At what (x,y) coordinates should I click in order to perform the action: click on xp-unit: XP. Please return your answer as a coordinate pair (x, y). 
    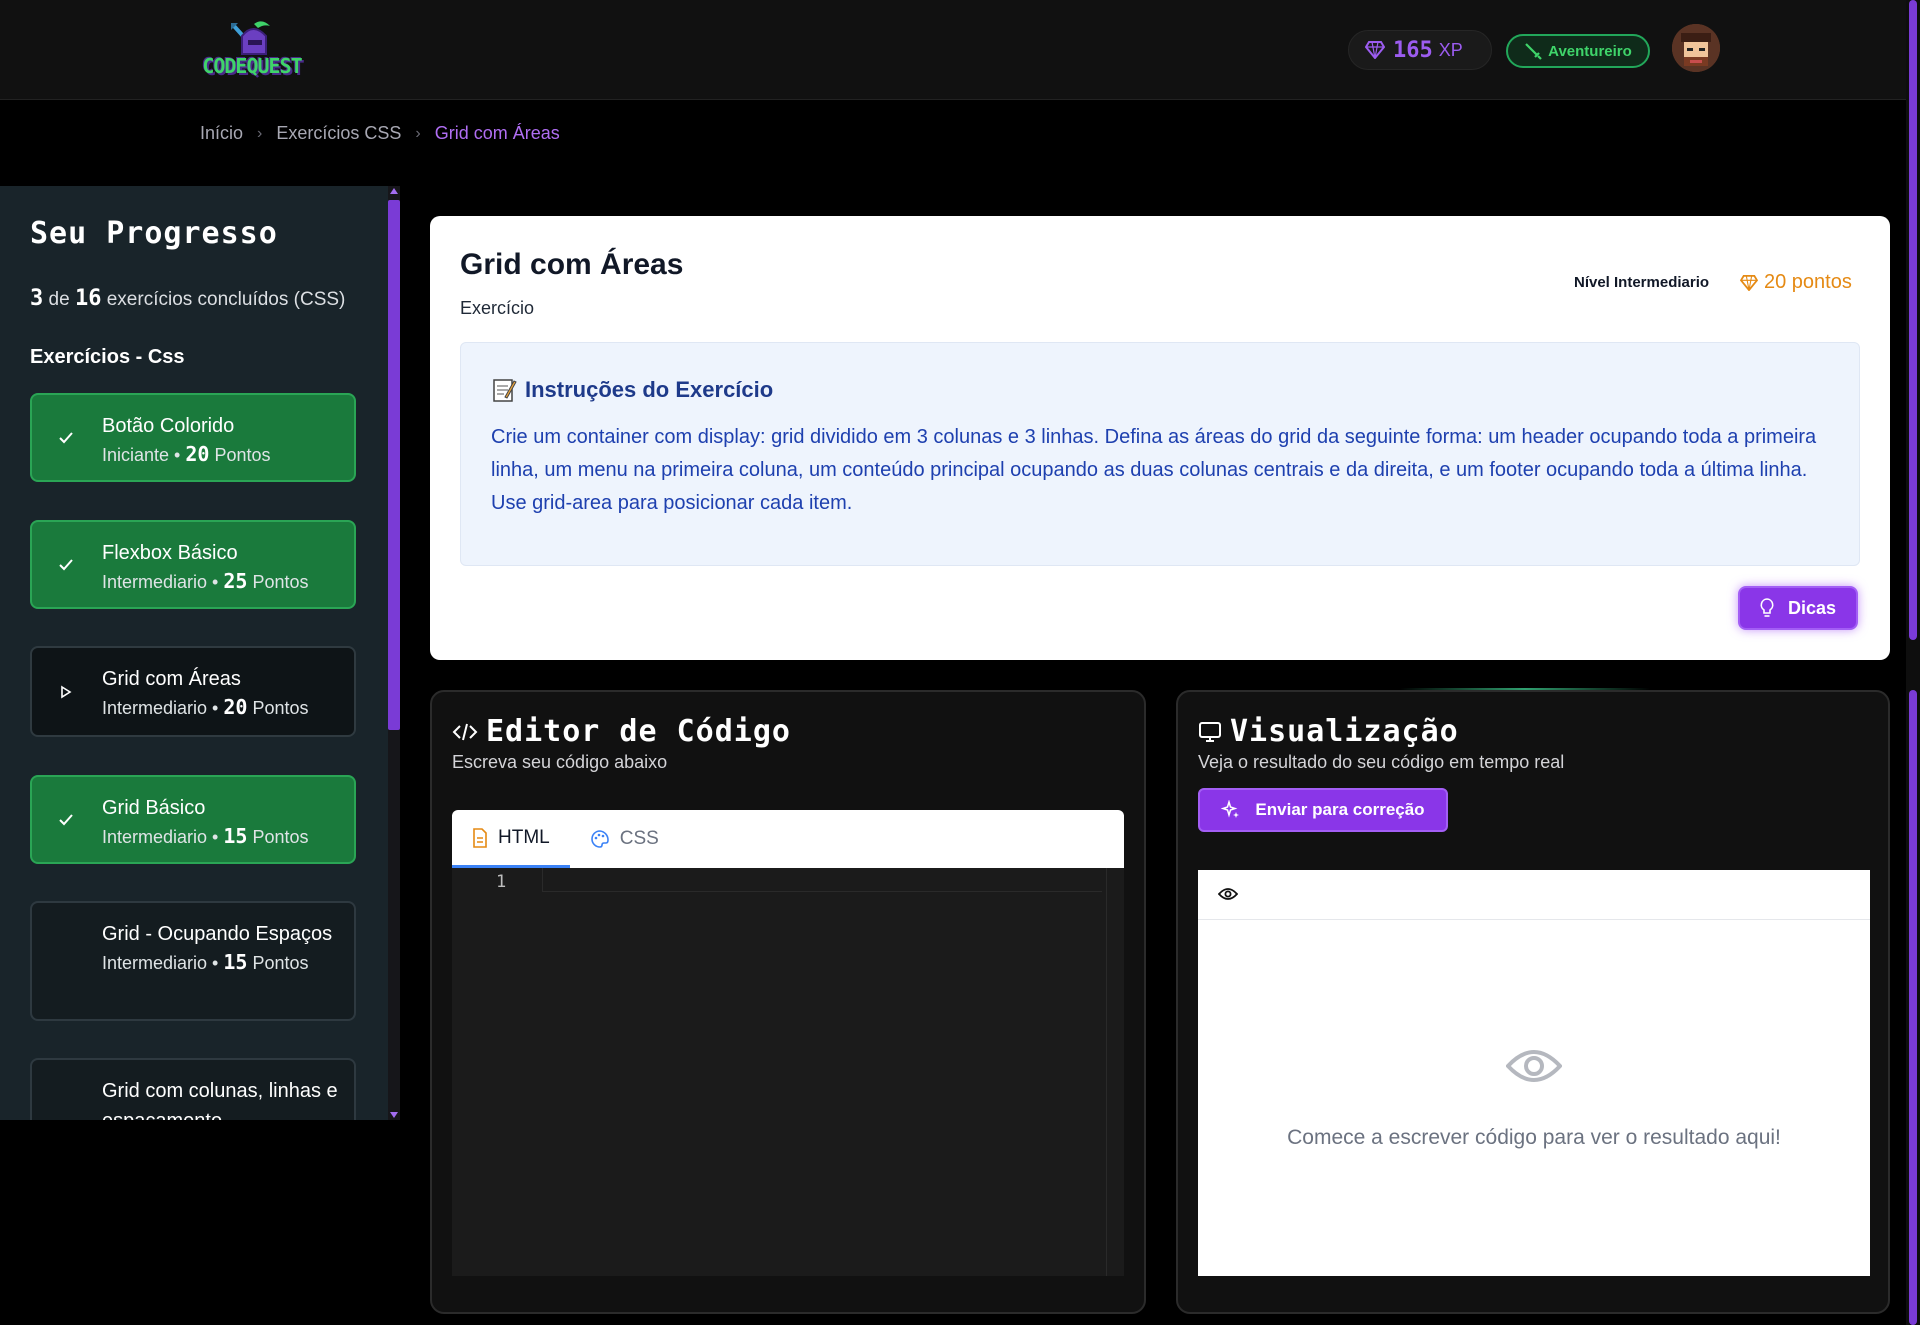
    Looking at the image, I should click on (1450, 49).